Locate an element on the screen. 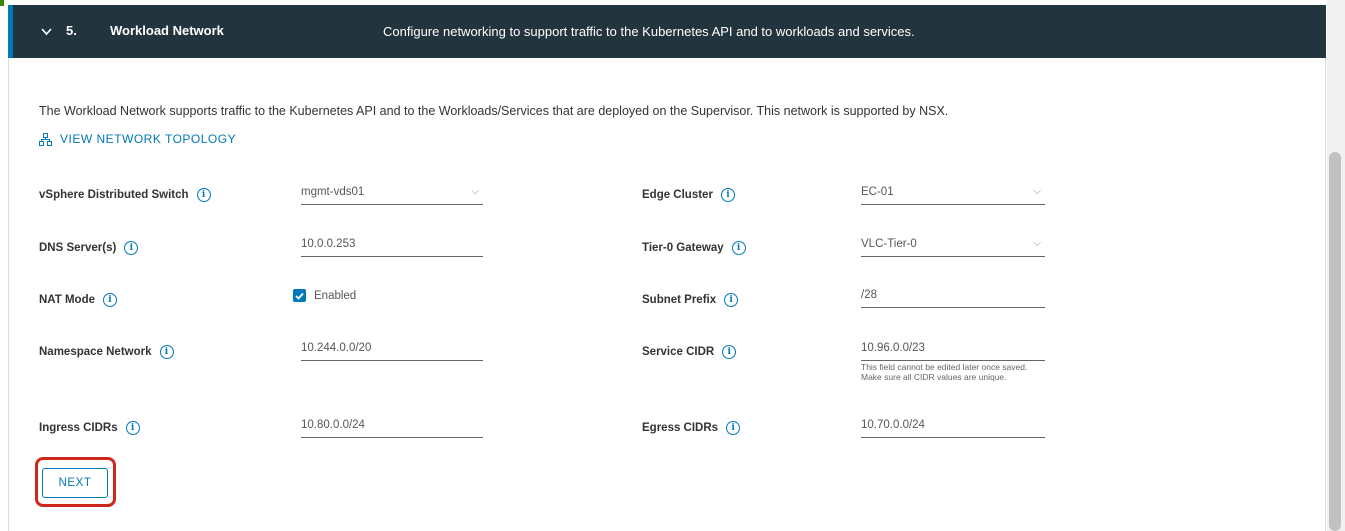 This screenshot has height=531, width=1345. ingress-label-text: Ingress CIDRs is located at coordinates (78, 428).